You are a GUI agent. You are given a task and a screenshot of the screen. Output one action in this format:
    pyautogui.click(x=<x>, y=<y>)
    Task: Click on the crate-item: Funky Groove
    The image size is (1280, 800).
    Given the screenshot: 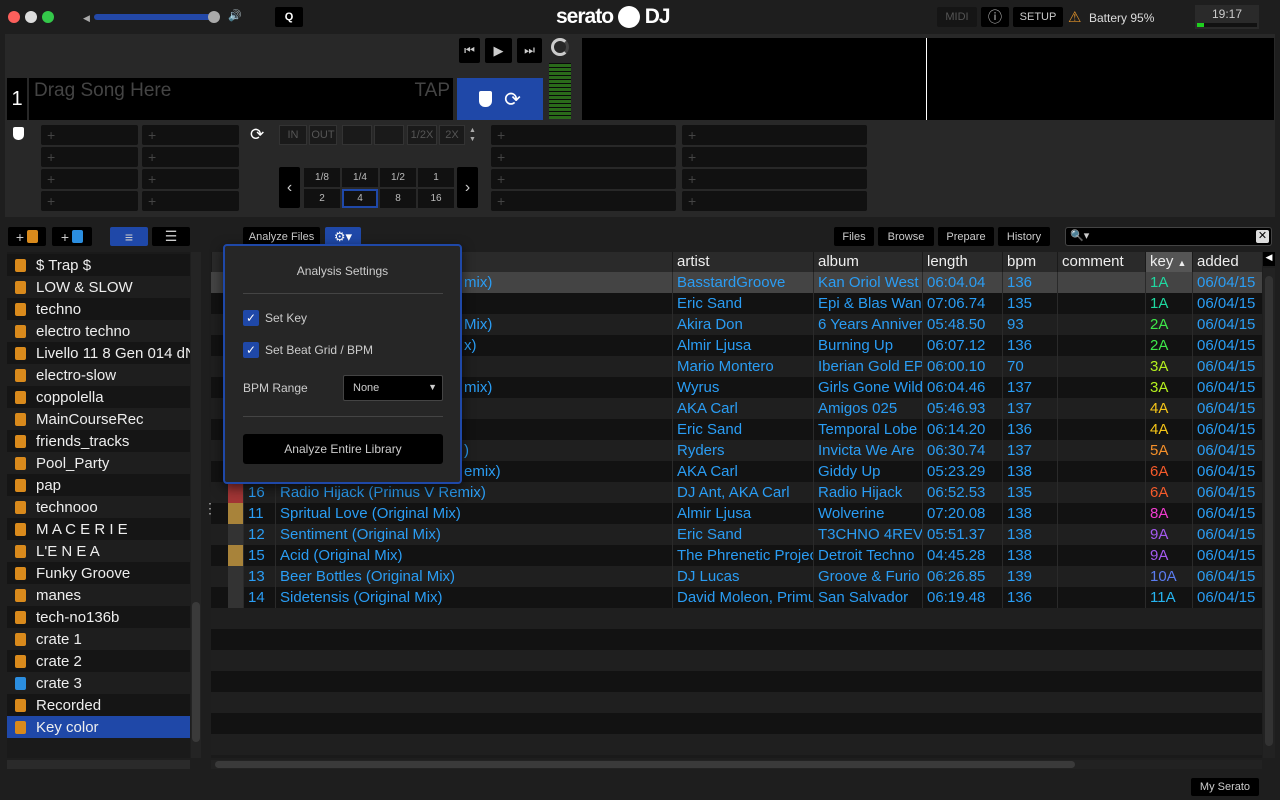 What is the action you would take?
    pyautogui.click(x=98, y=573)
    